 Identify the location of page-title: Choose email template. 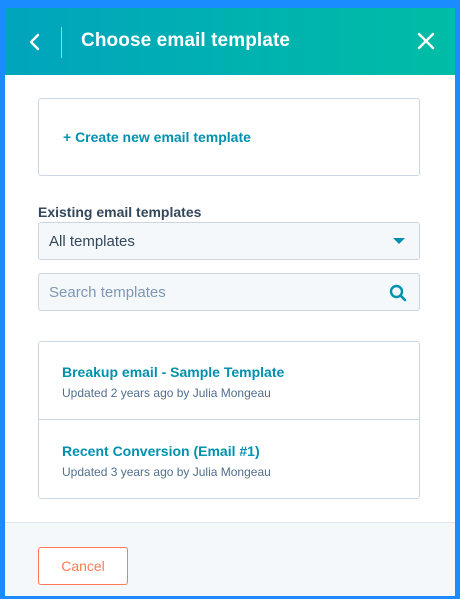
(186, 40).